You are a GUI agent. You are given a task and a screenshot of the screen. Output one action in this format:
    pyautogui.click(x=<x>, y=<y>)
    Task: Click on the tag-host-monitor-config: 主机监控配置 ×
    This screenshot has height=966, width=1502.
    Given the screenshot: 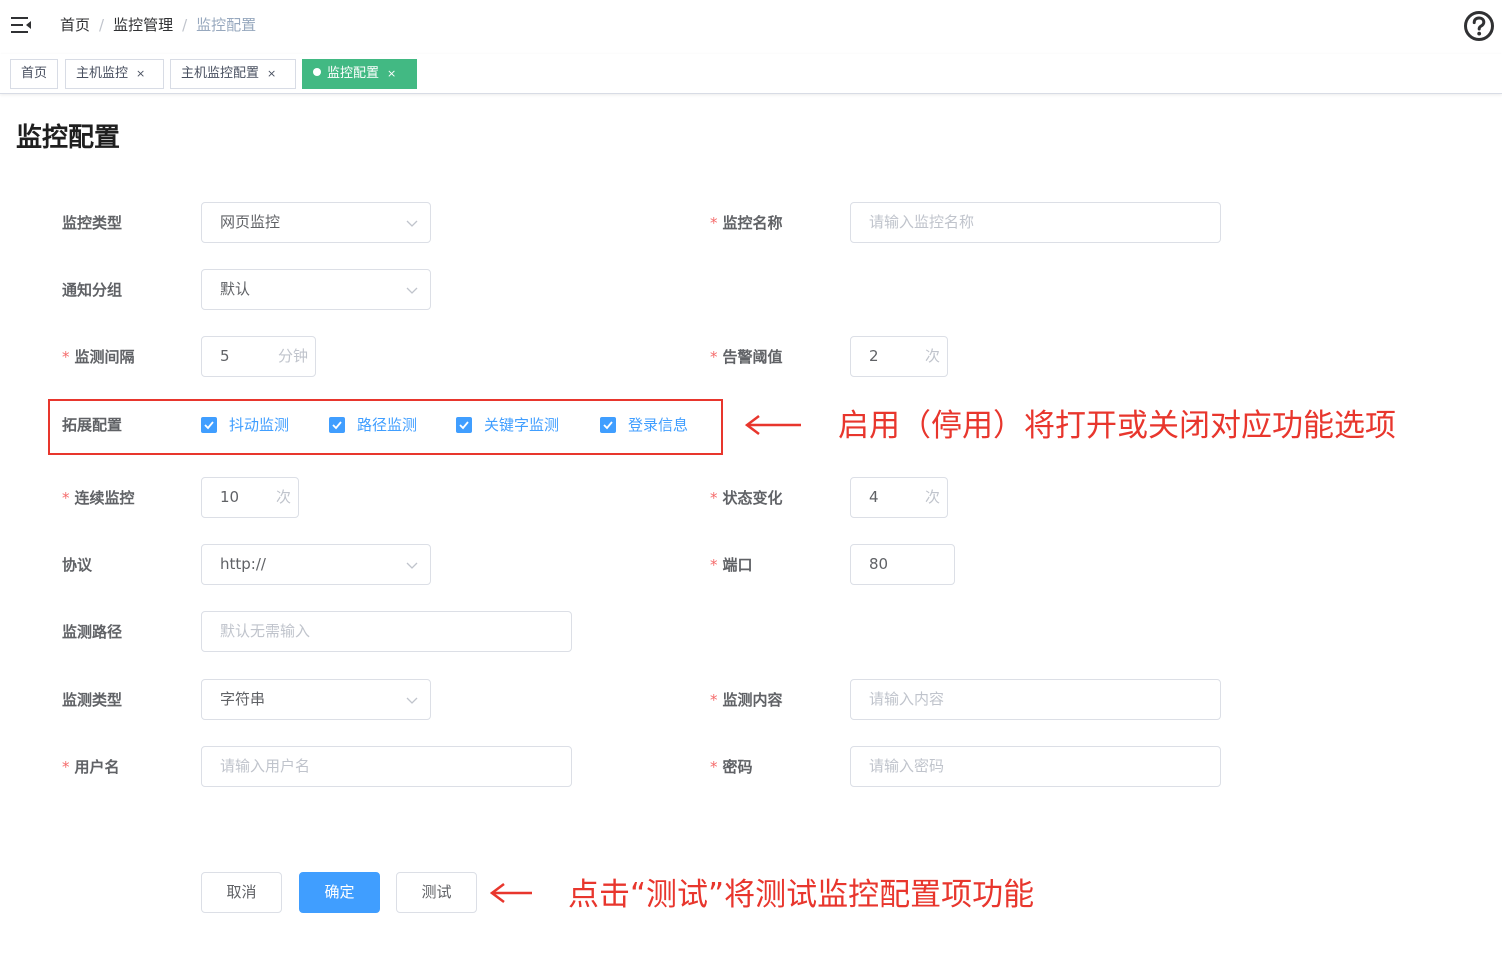 What is the action you would take?
    pyautogui.click(x=233, y=74)
    